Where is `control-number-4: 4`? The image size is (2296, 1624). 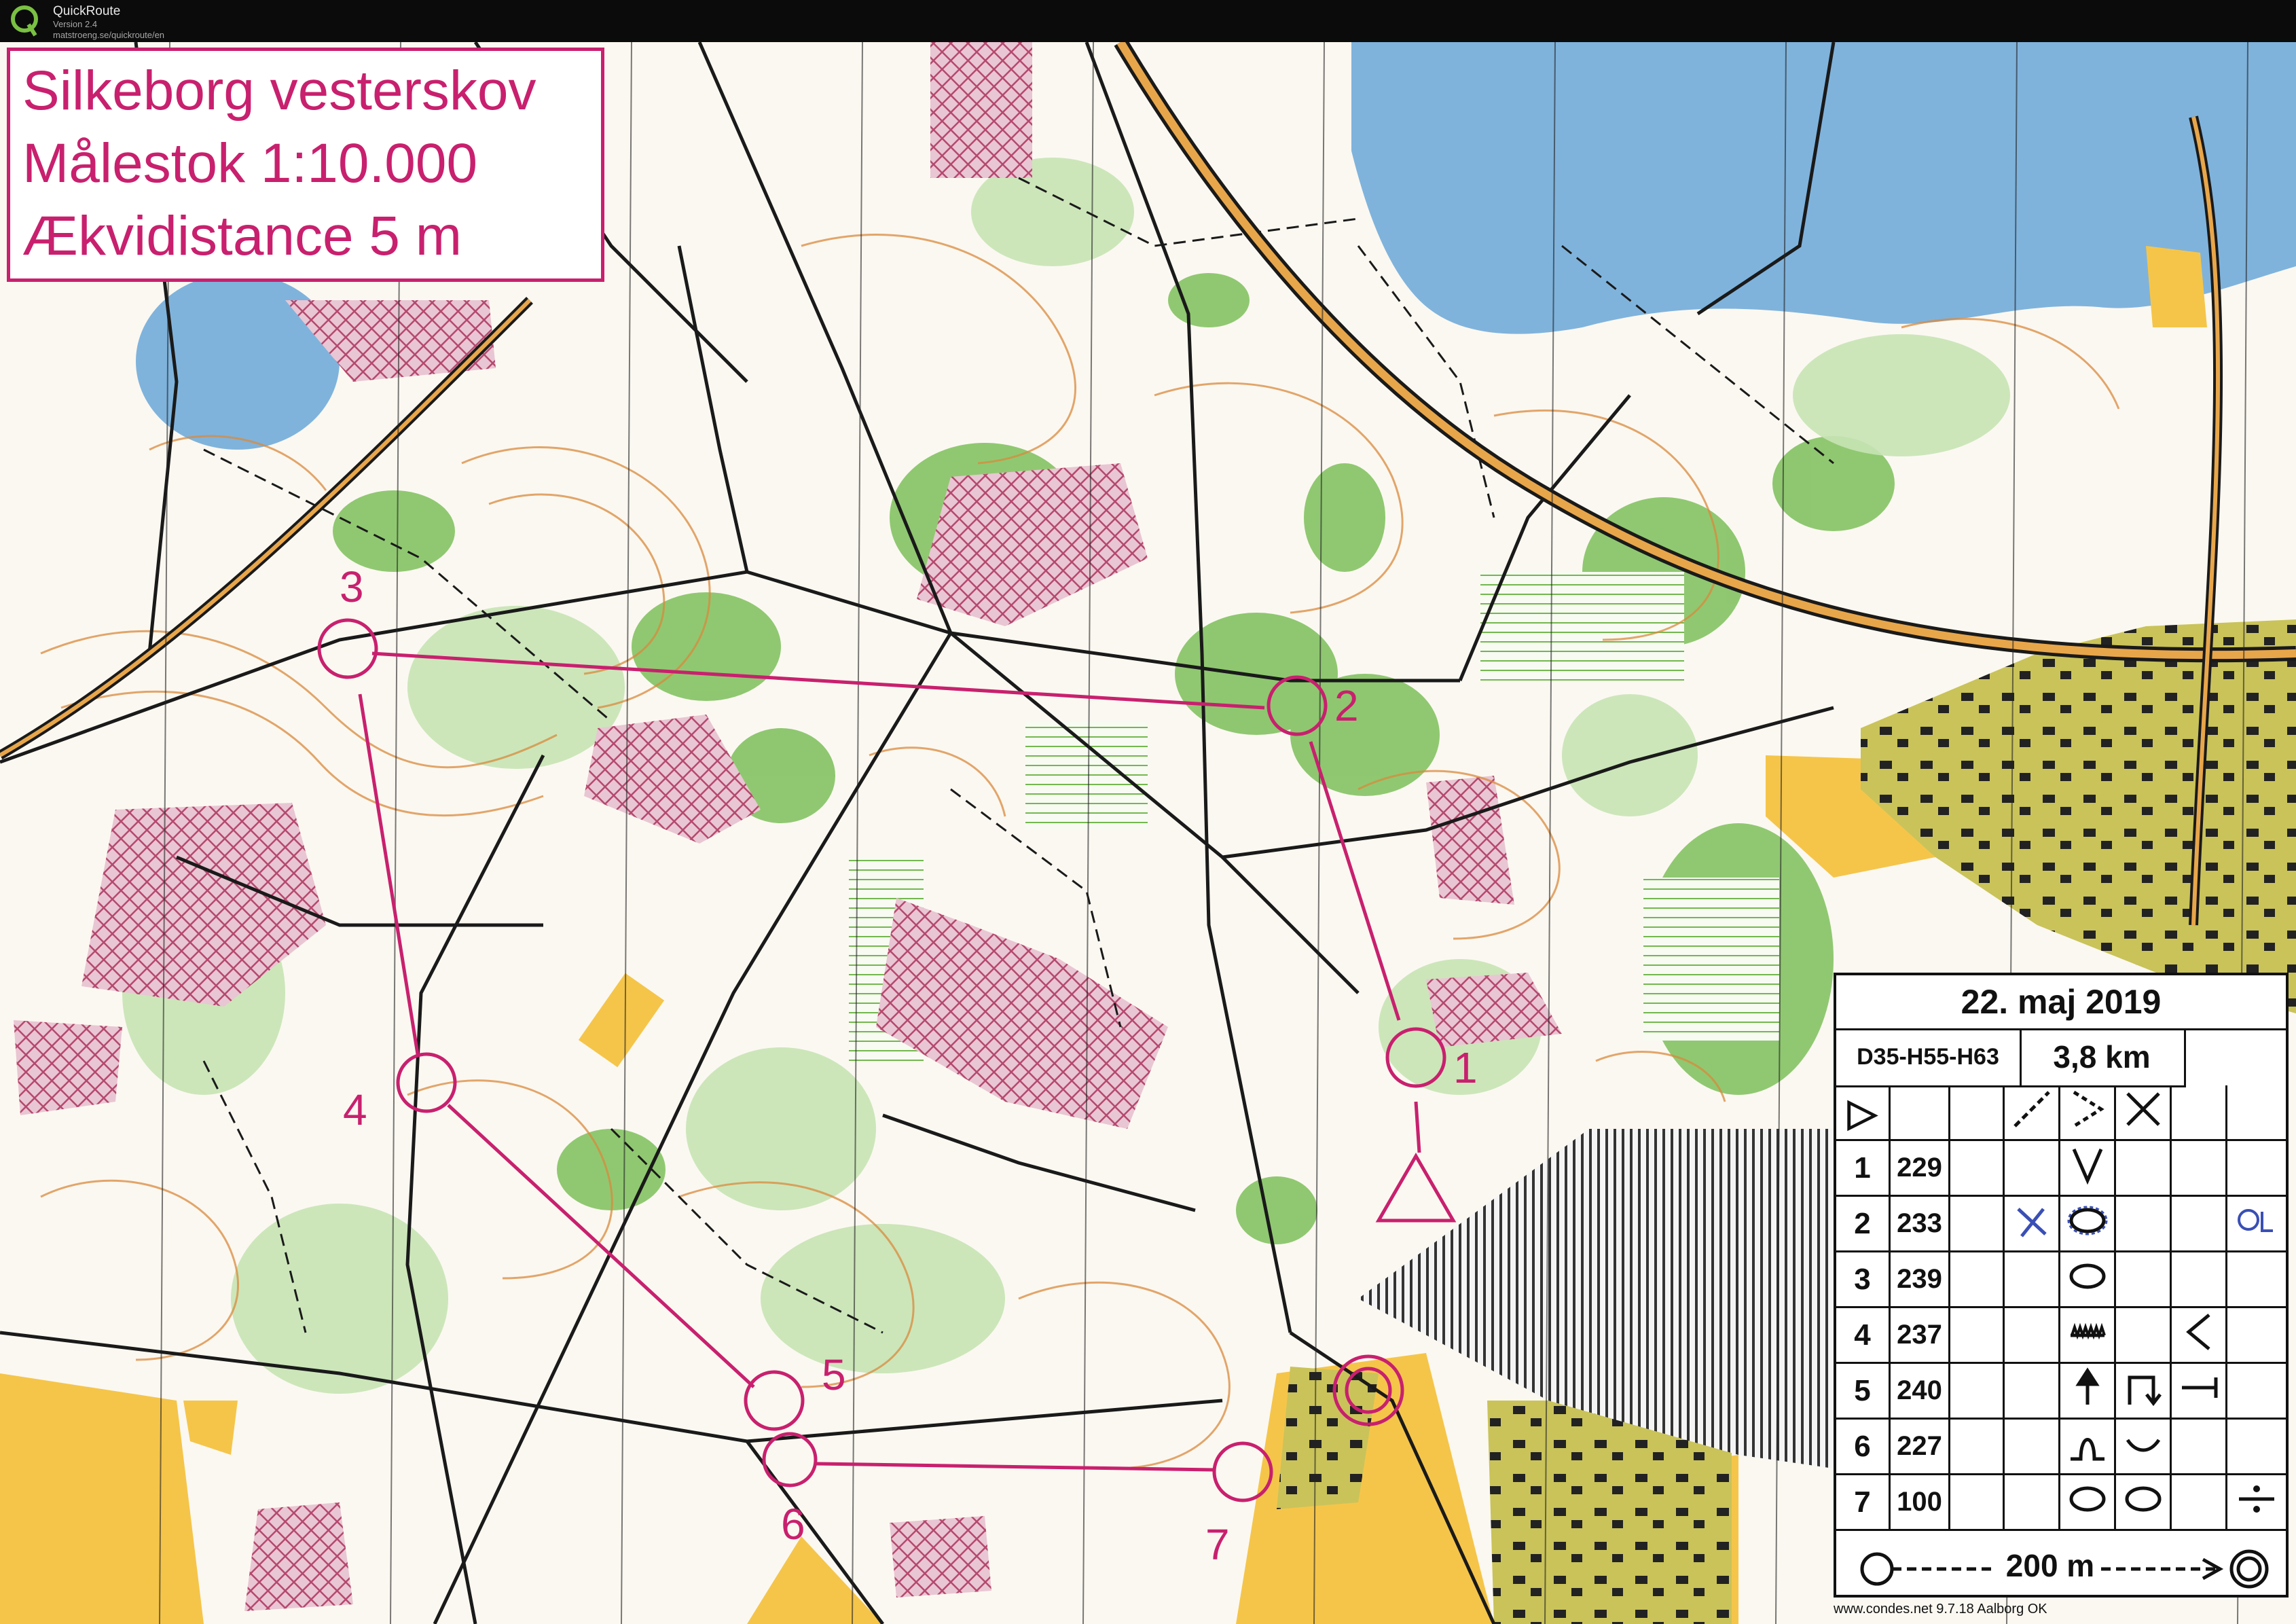 control-number-4: 4 is located at coordinates (355, 1109).